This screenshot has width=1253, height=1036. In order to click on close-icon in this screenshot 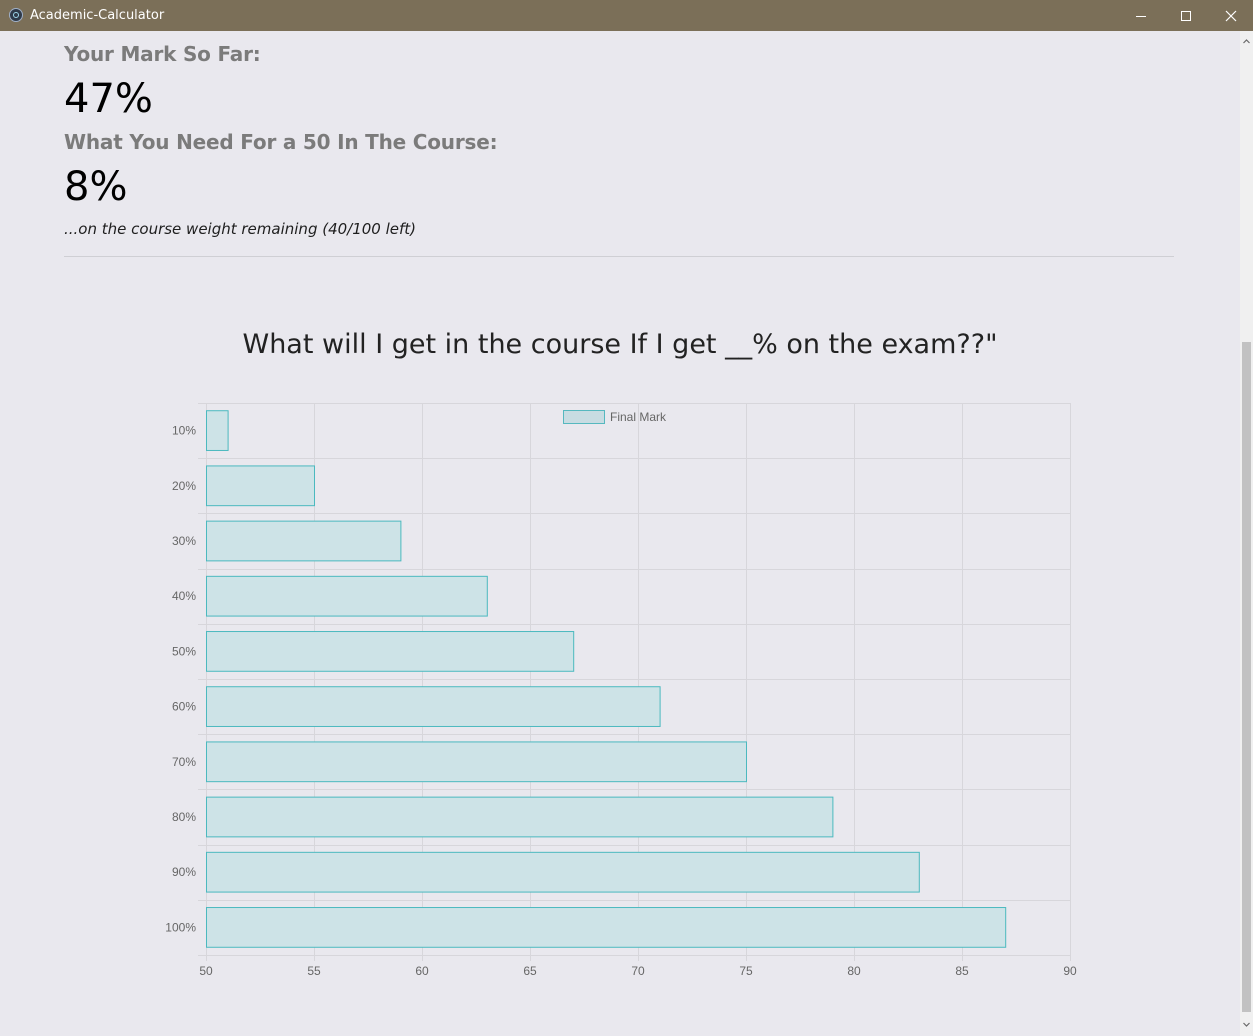, I will do `click(1231, 15)`.